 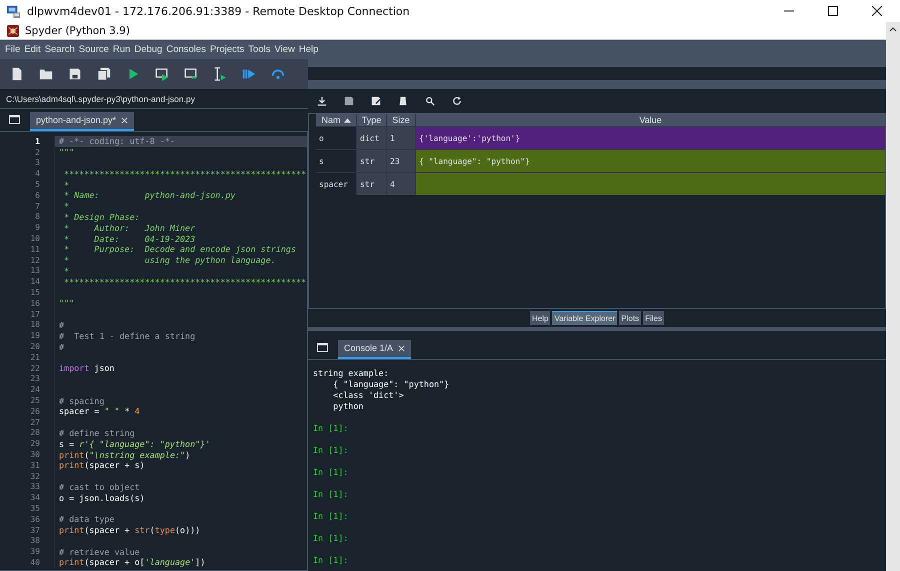 What do you see at coordinates (401, 184) in the screenshot?
I see `table-cell: 4` at bounding box center [401, 184].